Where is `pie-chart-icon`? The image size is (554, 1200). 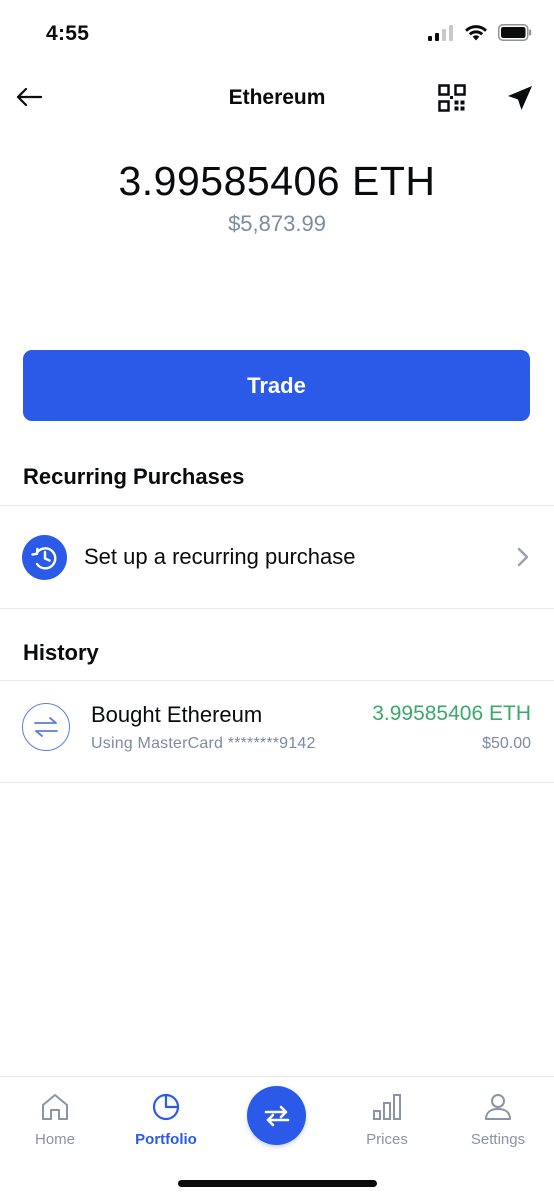
pie-chart-icon is located at coordinates (166, 1107).